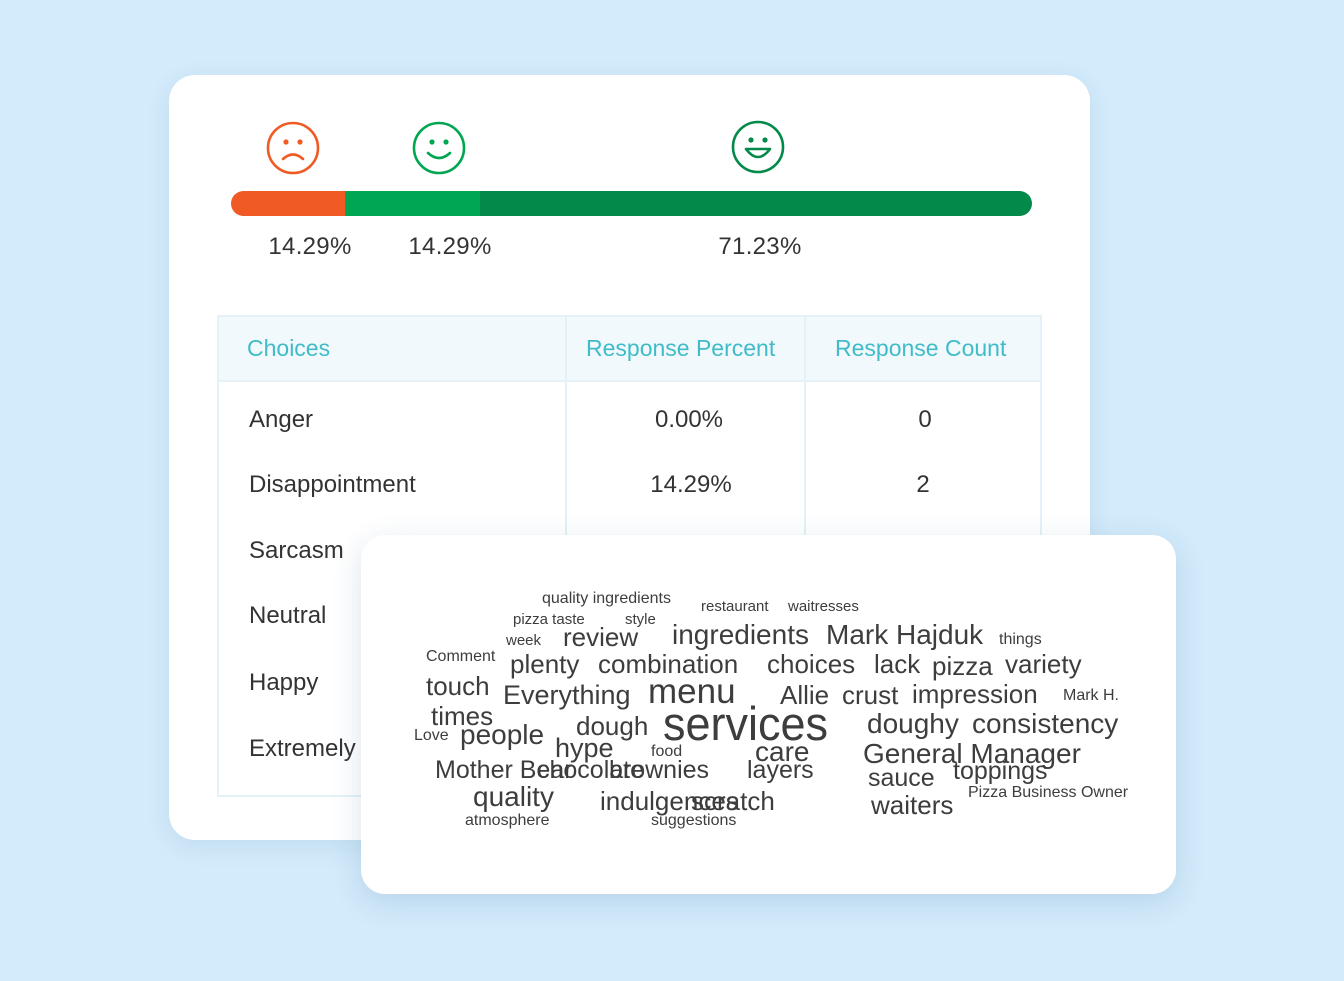 The width and height of the screenshot is (1344, 981). Describe the element at coordinates (461, 656) in the screenshot. I see `cloud-word: Comment` at that location.